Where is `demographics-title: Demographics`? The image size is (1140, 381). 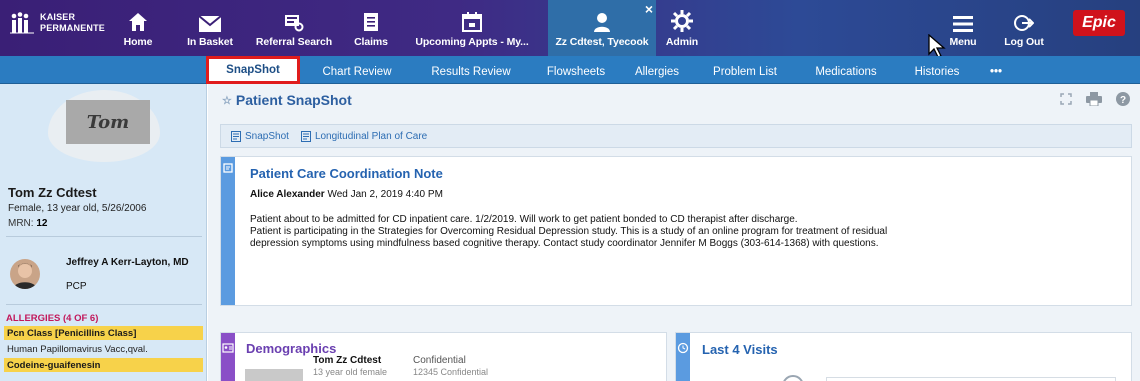 demographics-title: Demographics is located at coordinates (291, 348).